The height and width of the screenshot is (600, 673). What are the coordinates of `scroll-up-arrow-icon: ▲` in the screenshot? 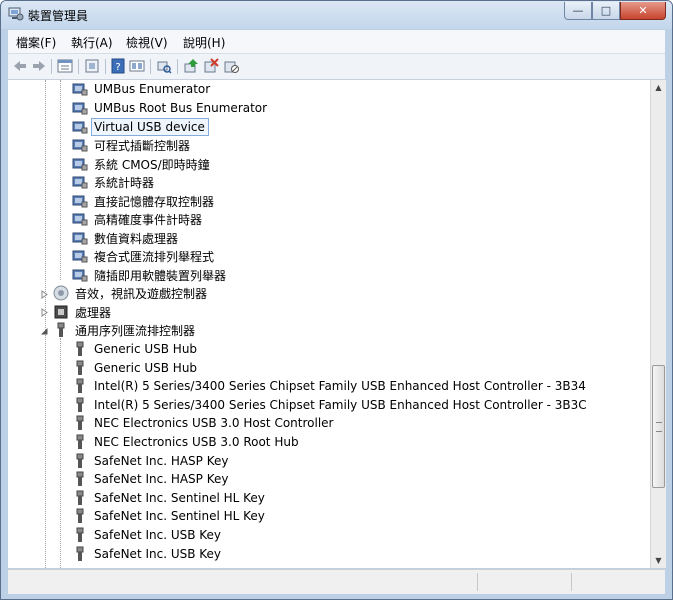 It's located at (658, 87).